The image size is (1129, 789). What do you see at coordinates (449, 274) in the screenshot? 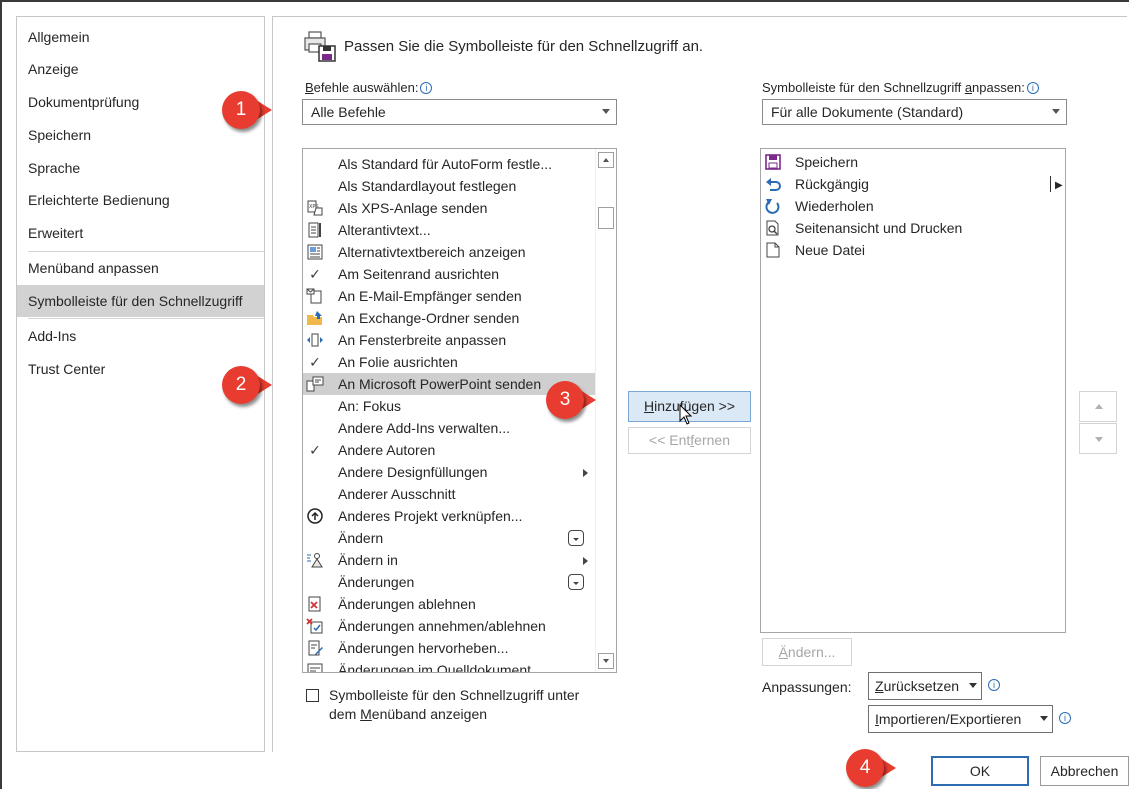
I see `list-item: ✓ Am Seitenrand ausrichten` at bounding box center [449, 274].